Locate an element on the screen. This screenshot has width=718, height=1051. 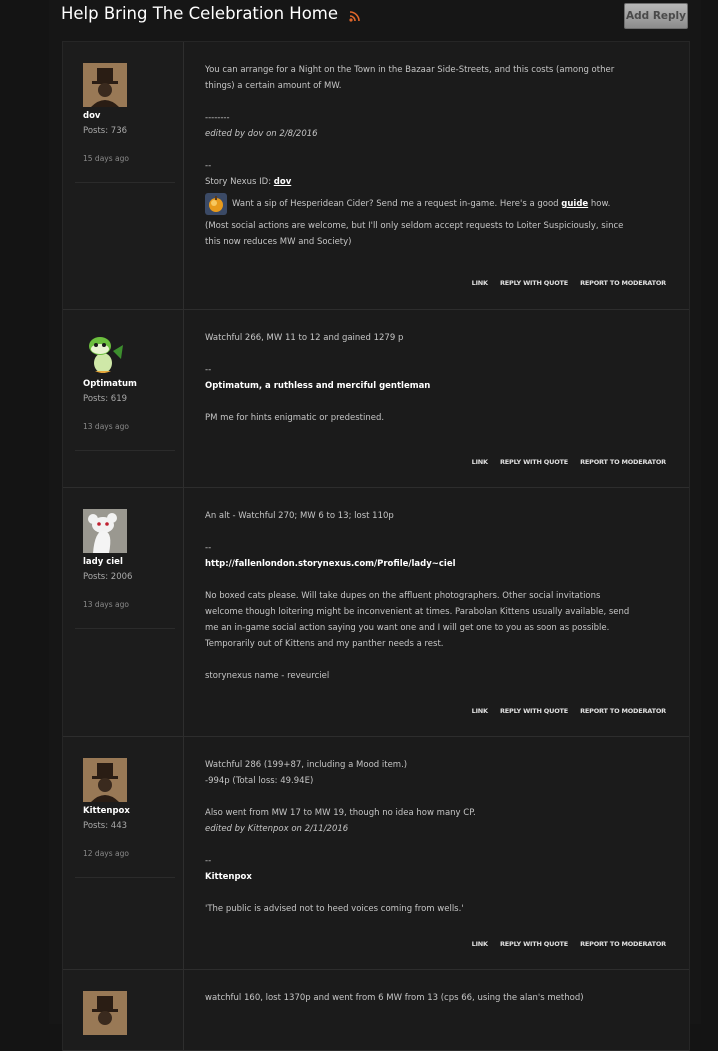
post-author-panel: dov Posts: 736 15 days ago is located at coordinates (123, 175).